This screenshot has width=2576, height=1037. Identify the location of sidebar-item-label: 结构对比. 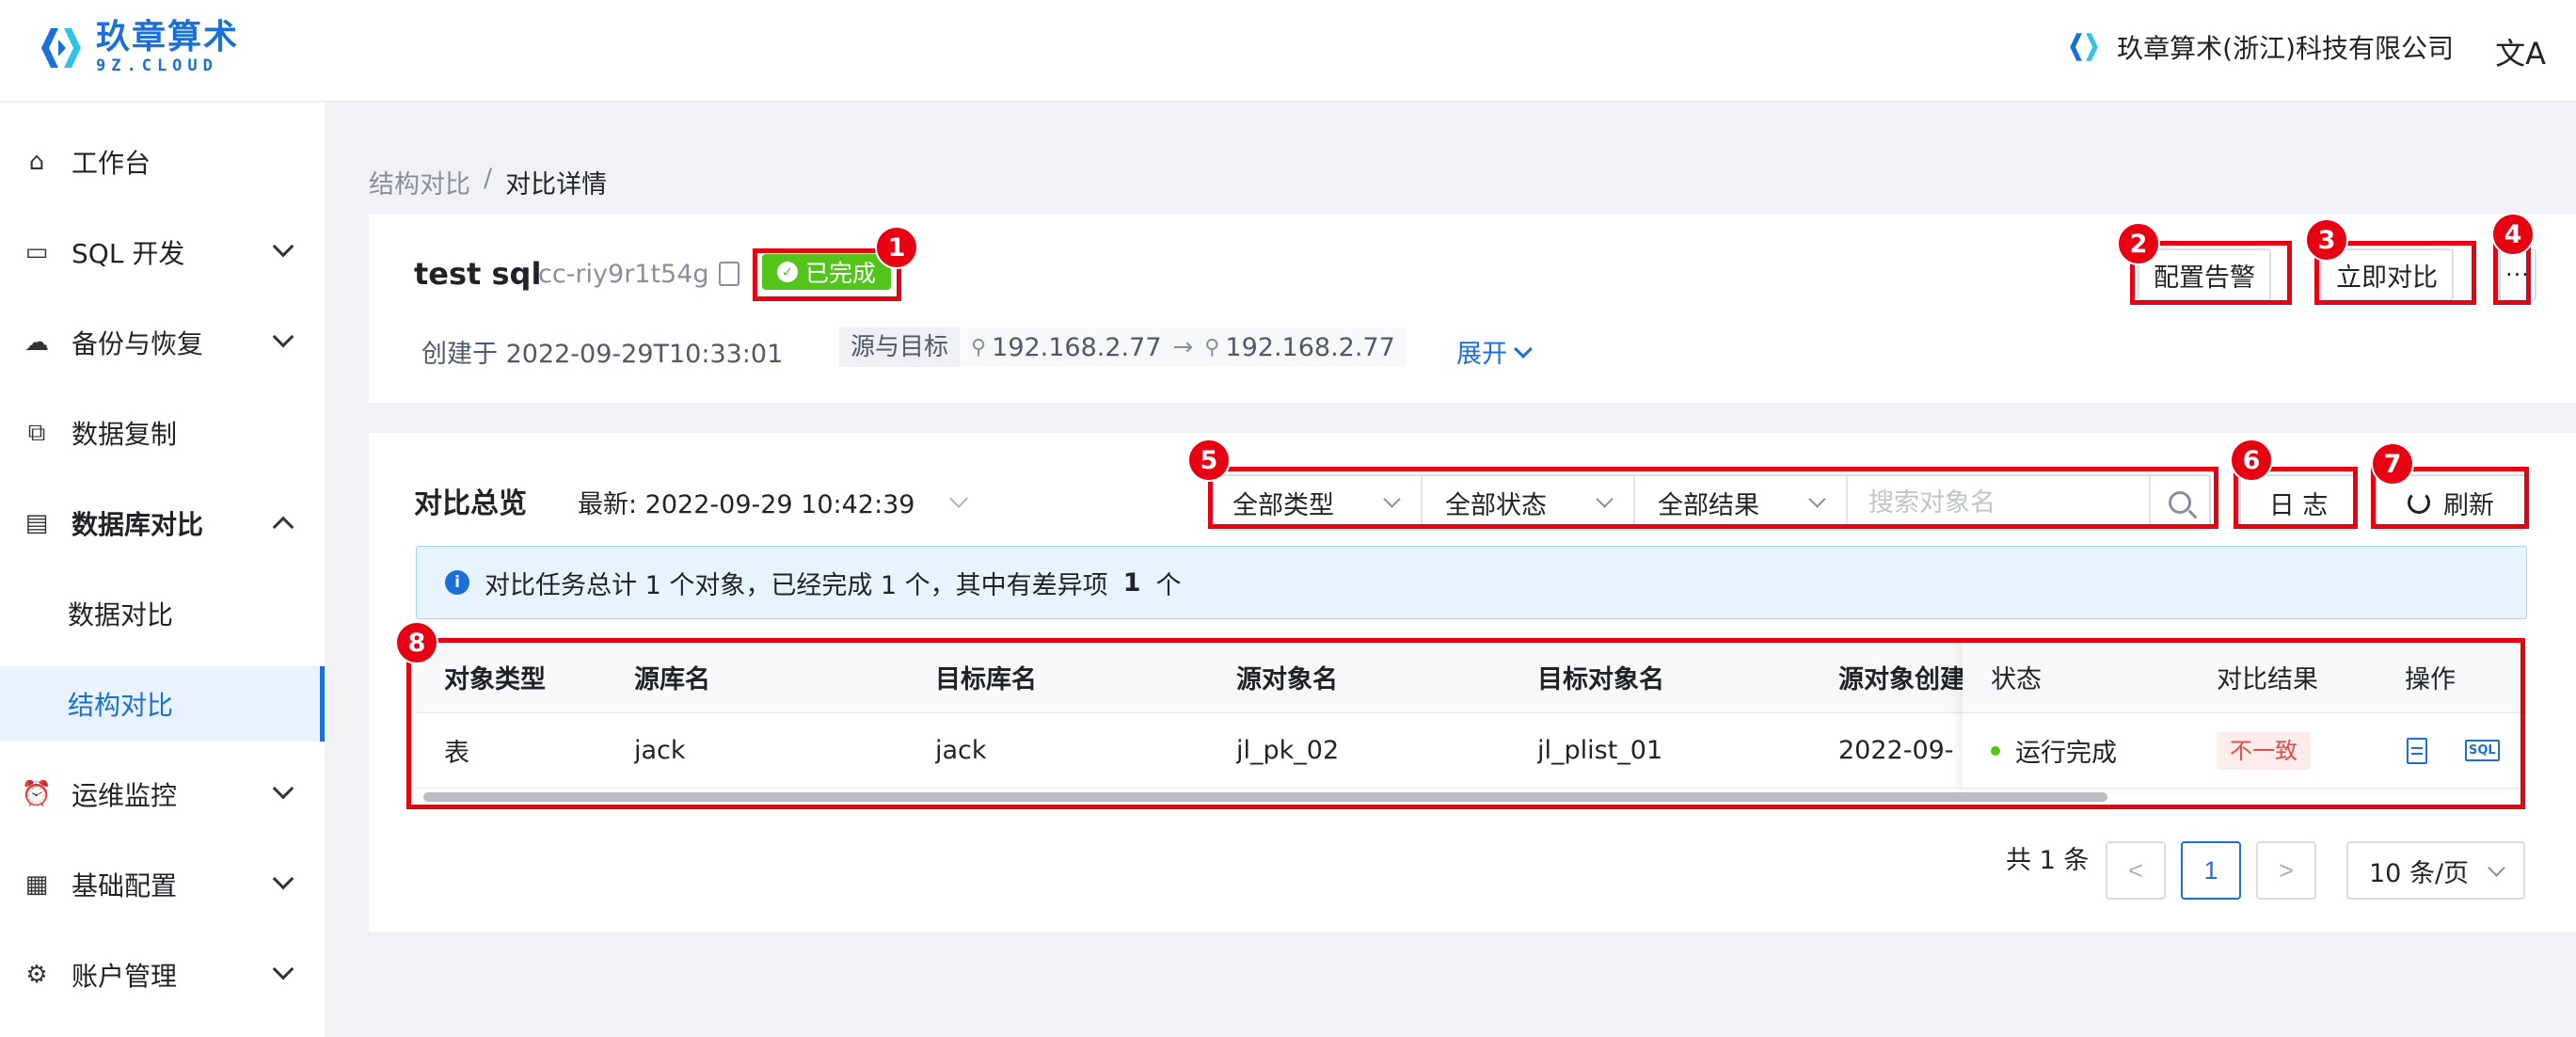
(121, 705).